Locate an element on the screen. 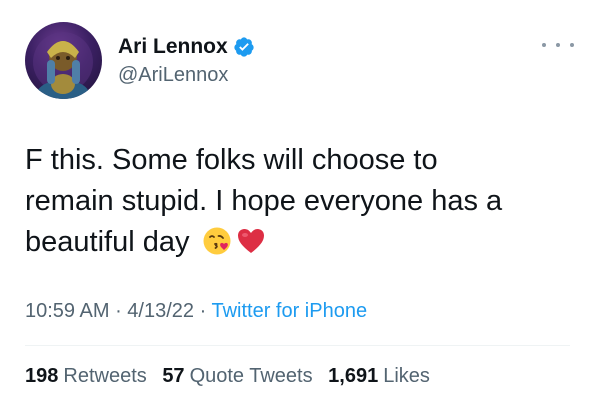 This screenshot has width=595, height=404. tweet-date: 4/13/22 is located at coordinates (160, 311).